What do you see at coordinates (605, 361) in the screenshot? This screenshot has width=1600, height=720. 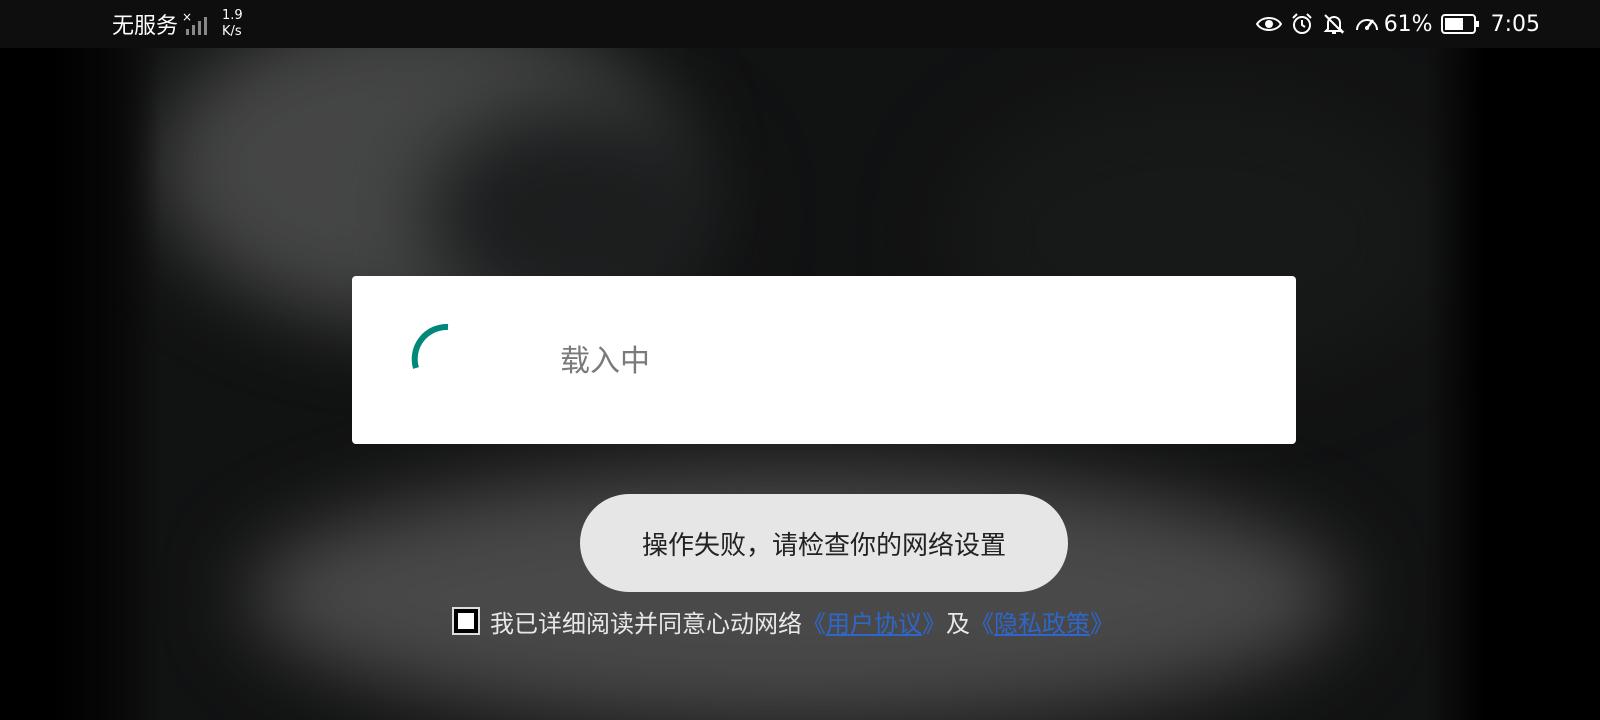 I see `loading-text: 载入中` at bounding box center [605, 361].